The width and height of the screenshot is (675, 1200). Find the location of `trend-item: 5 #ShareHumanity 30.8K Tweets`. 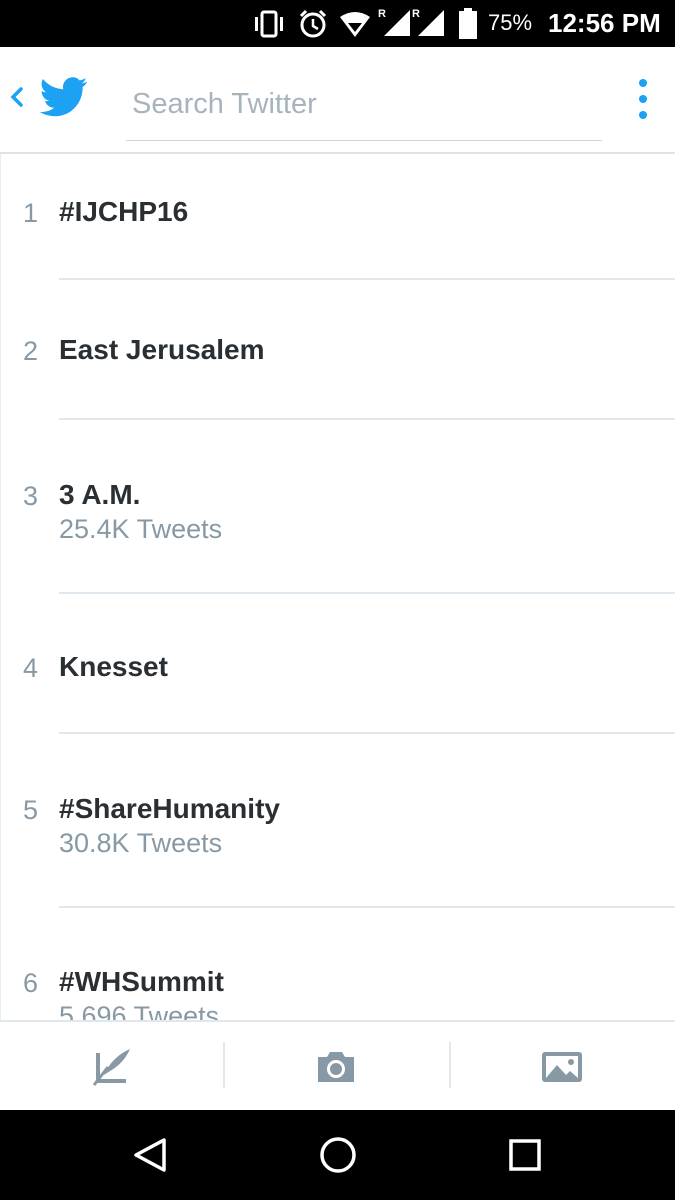

trend-item: 5 #ShareHumanity 30.8K Tweets is located at coordinates (338, 821).